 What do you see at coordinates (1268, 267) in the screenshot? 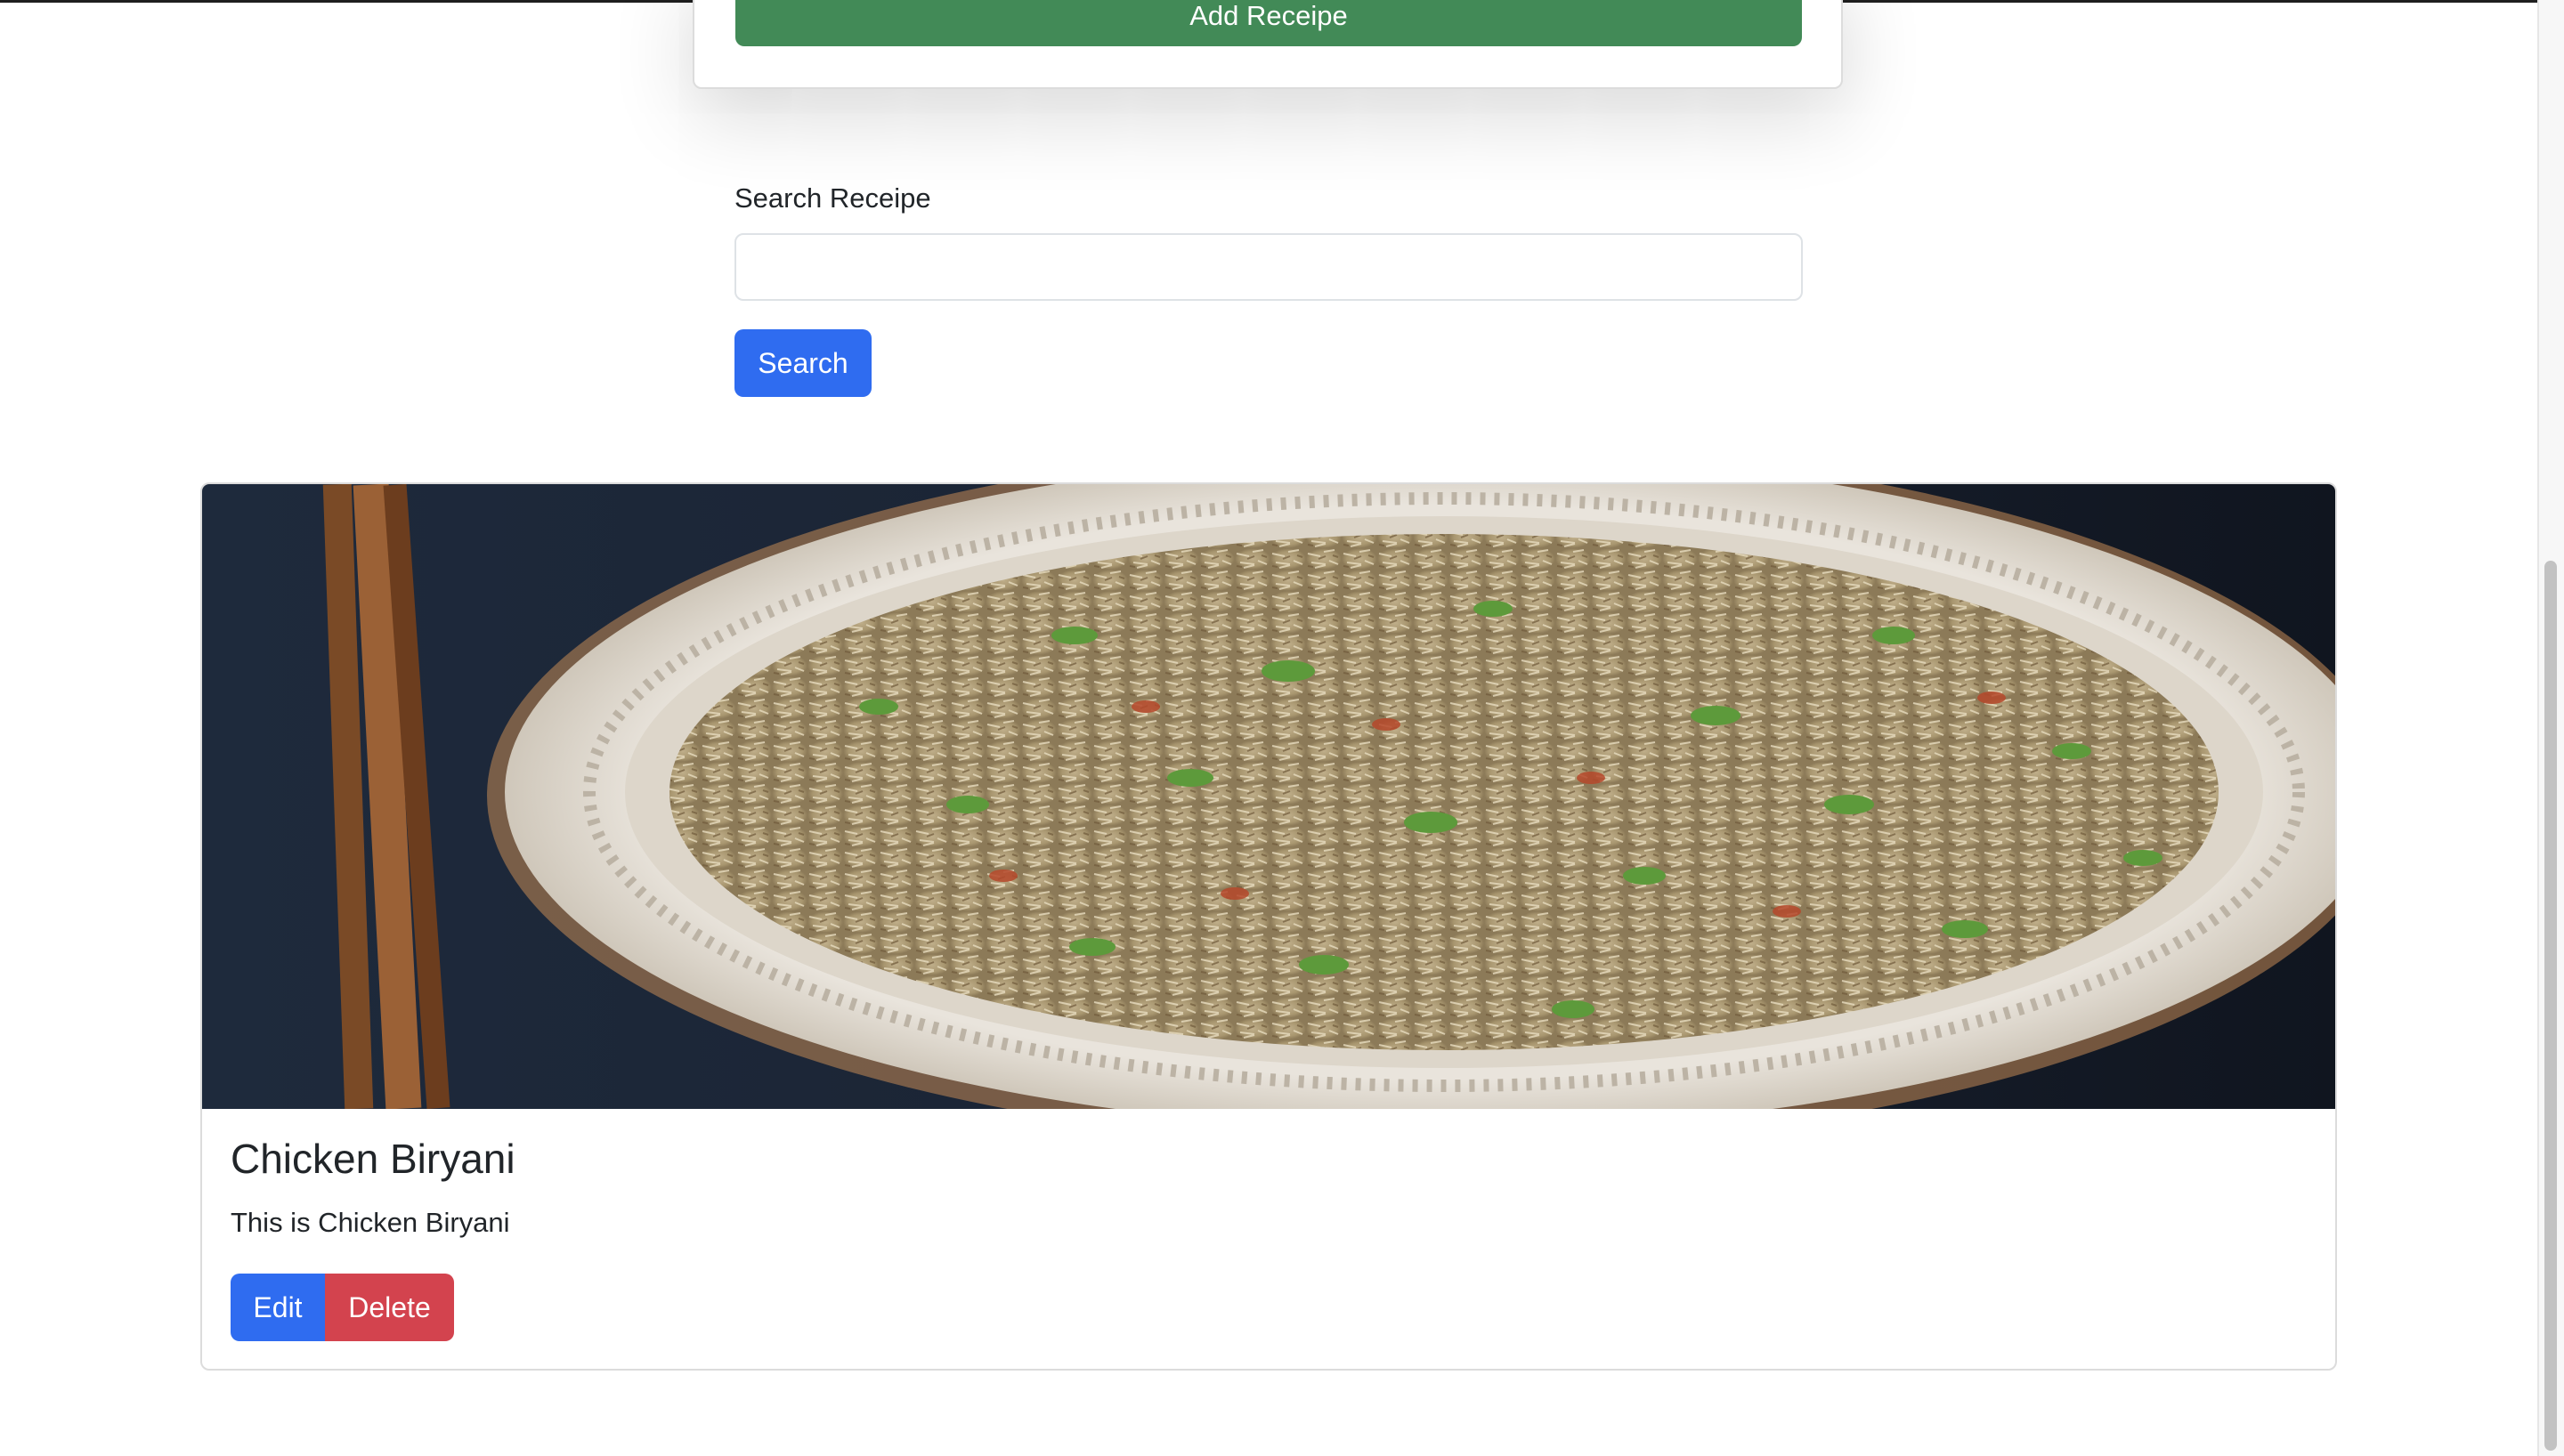
I see `search-input` at bounding box center [1268, 267].